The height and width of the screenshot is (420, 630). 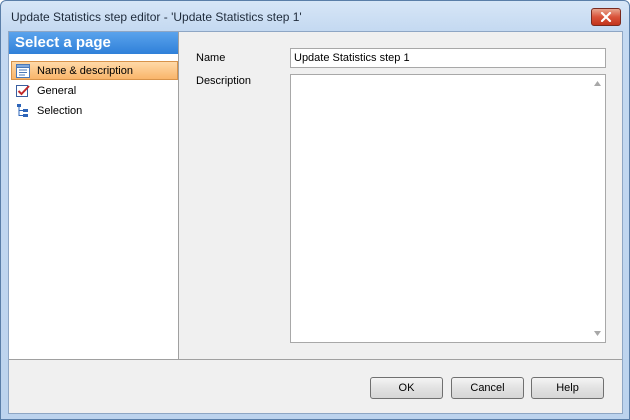 What do you see at coordinates (211, 58) in the screenshot?
I see `name-label: Name` at bounding box center [211, 58].